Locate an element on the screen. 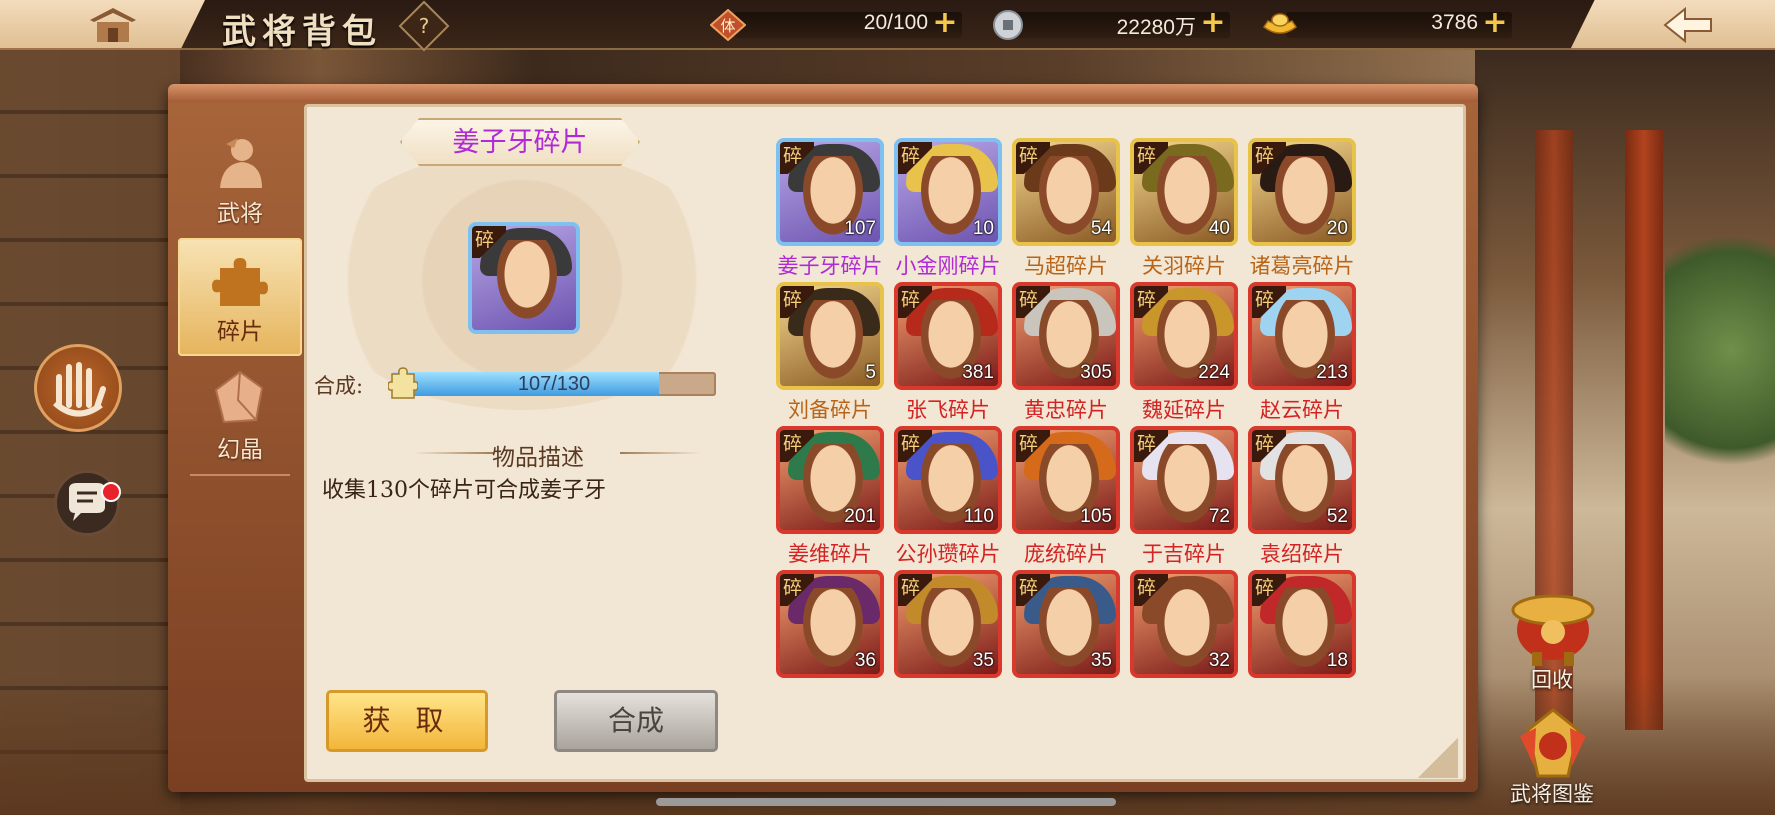 The height and width of the screenshot is (815, 1775). fragment-item: 碎 5 刘备碎片 is located at coordinates (829, 358).